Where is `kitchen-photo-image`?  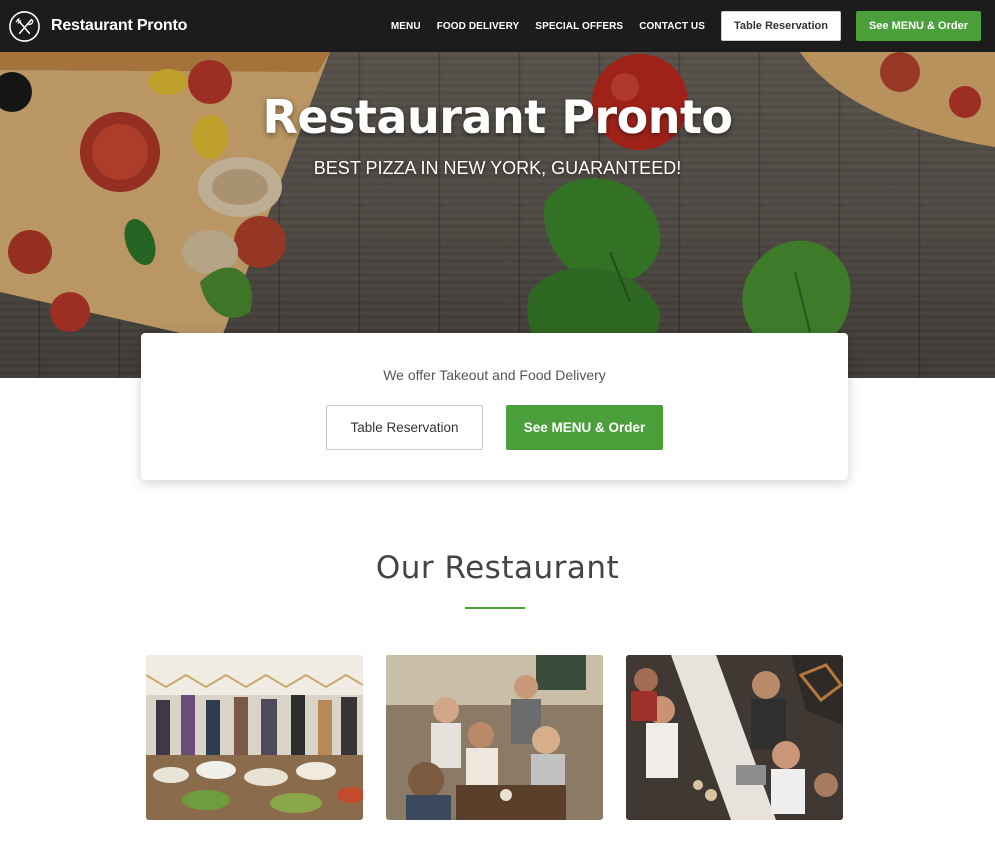
kitchen-photo-image is located at coordinates (734, 737).